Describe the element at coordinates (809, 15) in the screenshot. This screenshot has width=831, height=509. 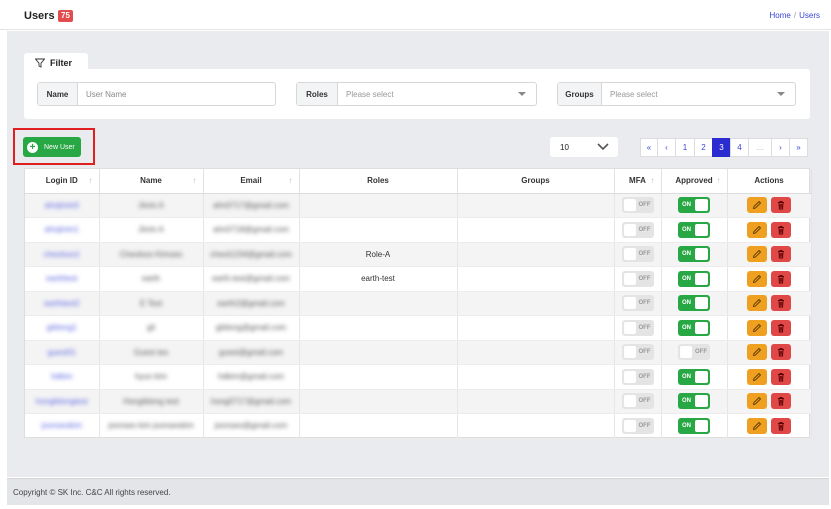
I see `breadcrumb-users-link: Users` at that location.